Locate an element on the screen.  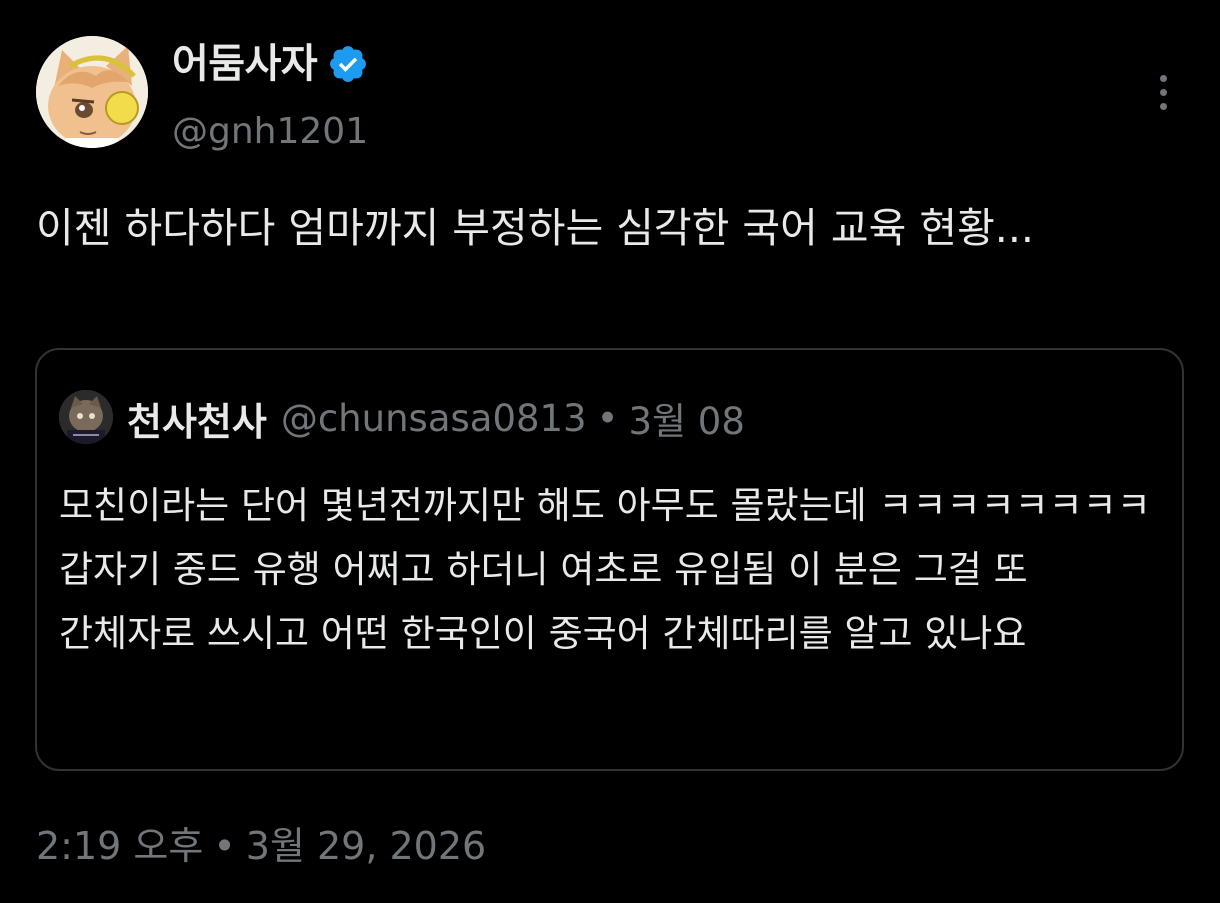
verified-badge-icon is located at coordinates (348, 64).